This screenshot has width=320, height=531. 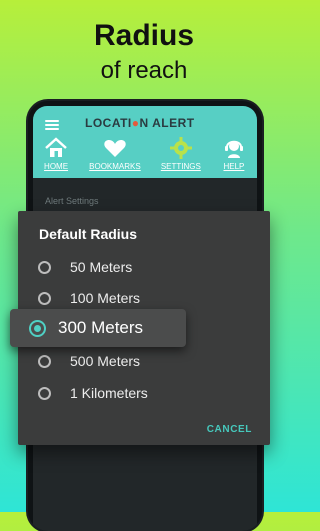 I want to click on option-label: 50 Meters, so click(x=101, y=267).